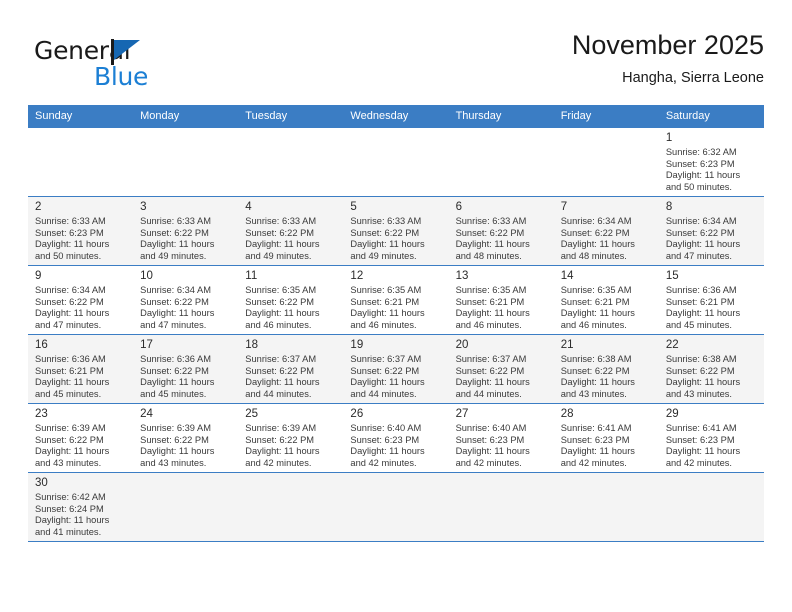 The height and width of the screenshot is (612, 792). What do you see at coordinates (124, 66) in the screenshot?
I see `brand-logo: General Blue` at bounding box center [124, 66].